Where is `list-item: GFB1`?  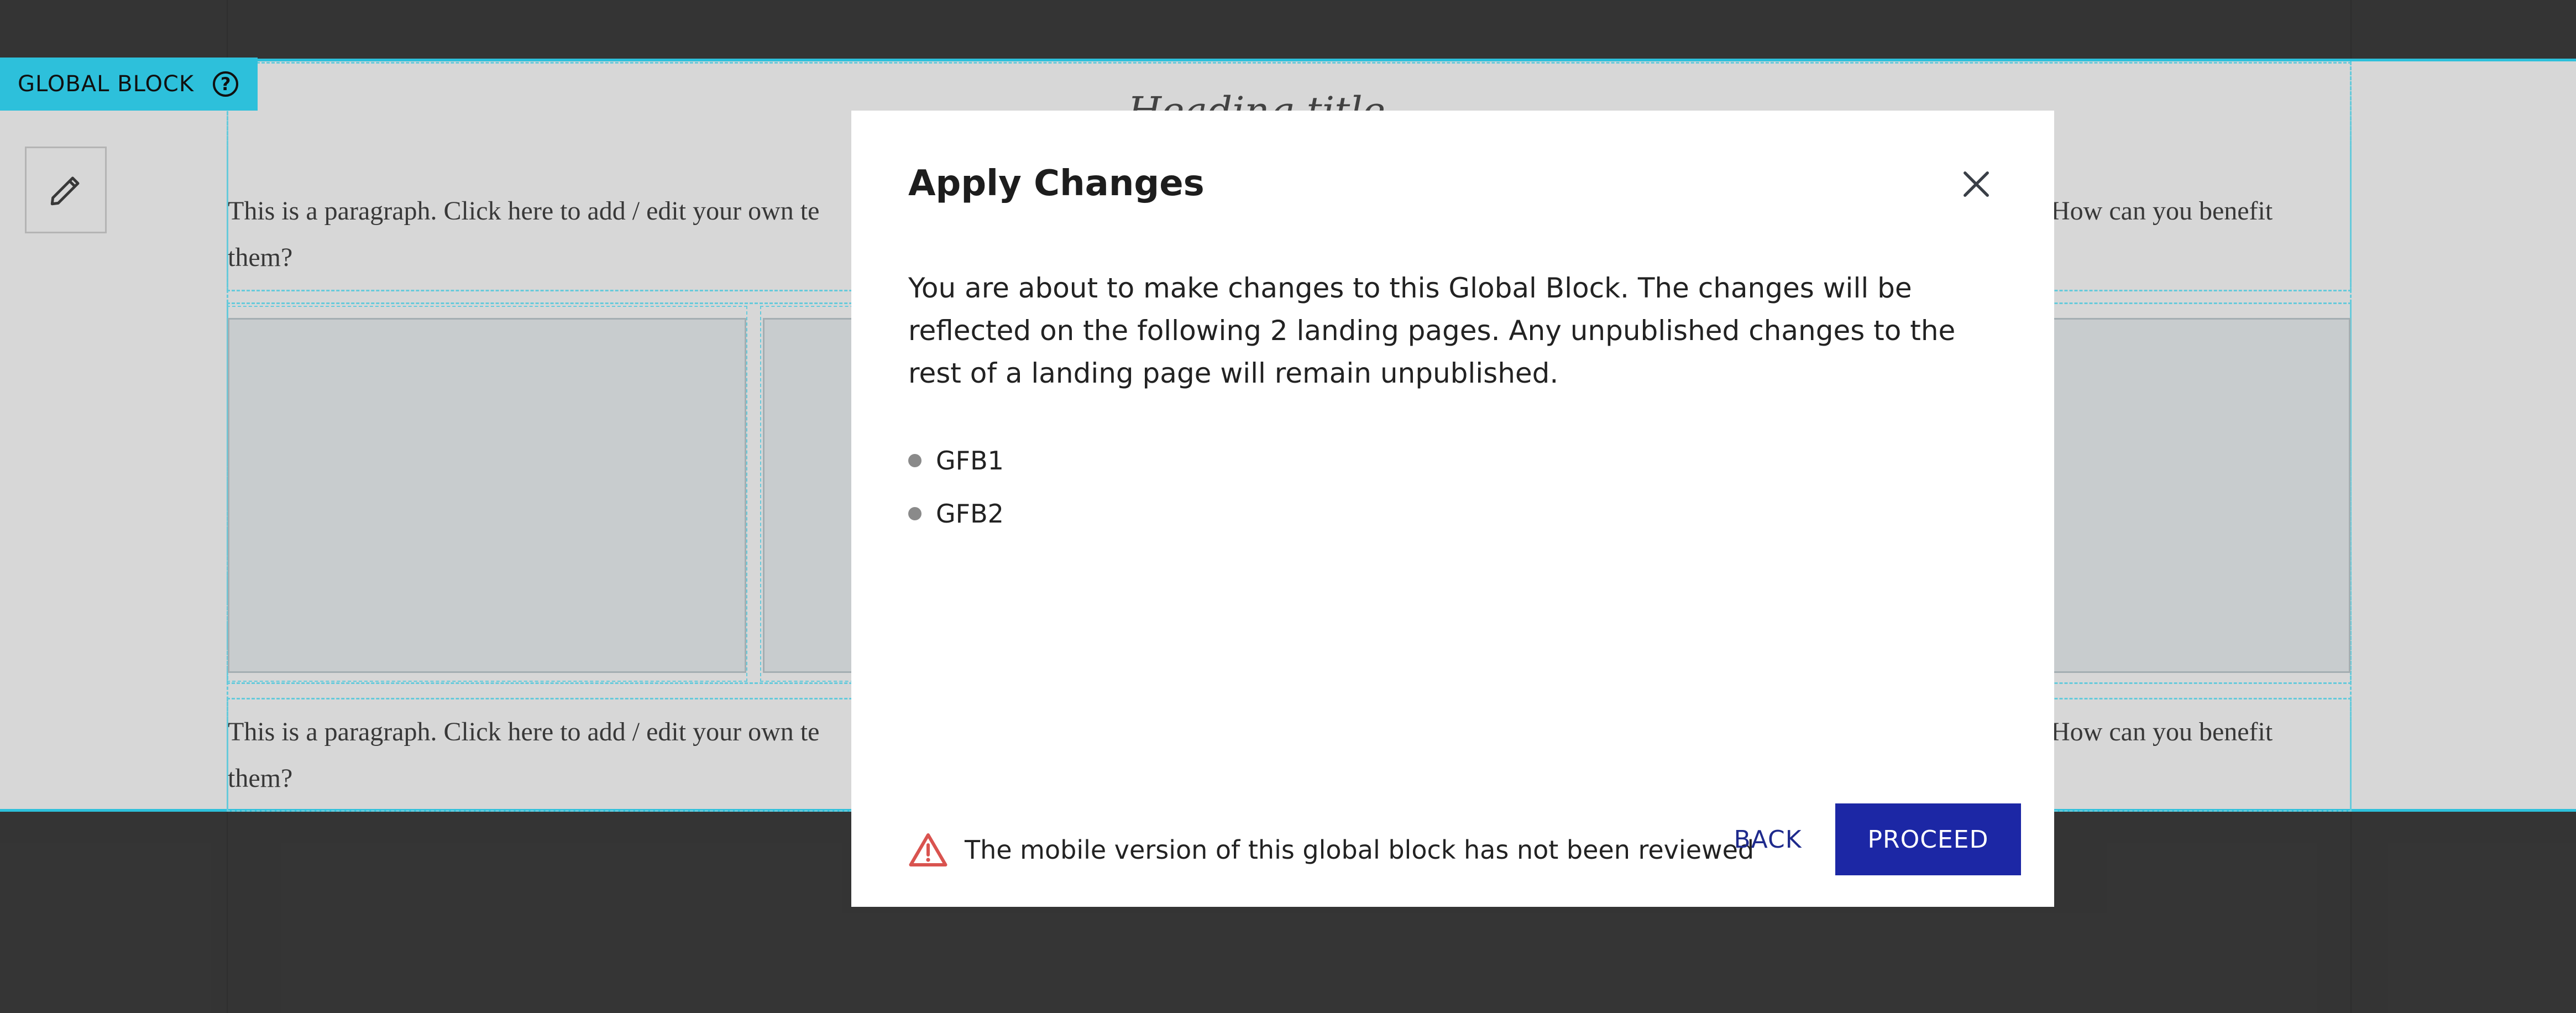
list-item: GFB1 is located at coordinates (956, 460).